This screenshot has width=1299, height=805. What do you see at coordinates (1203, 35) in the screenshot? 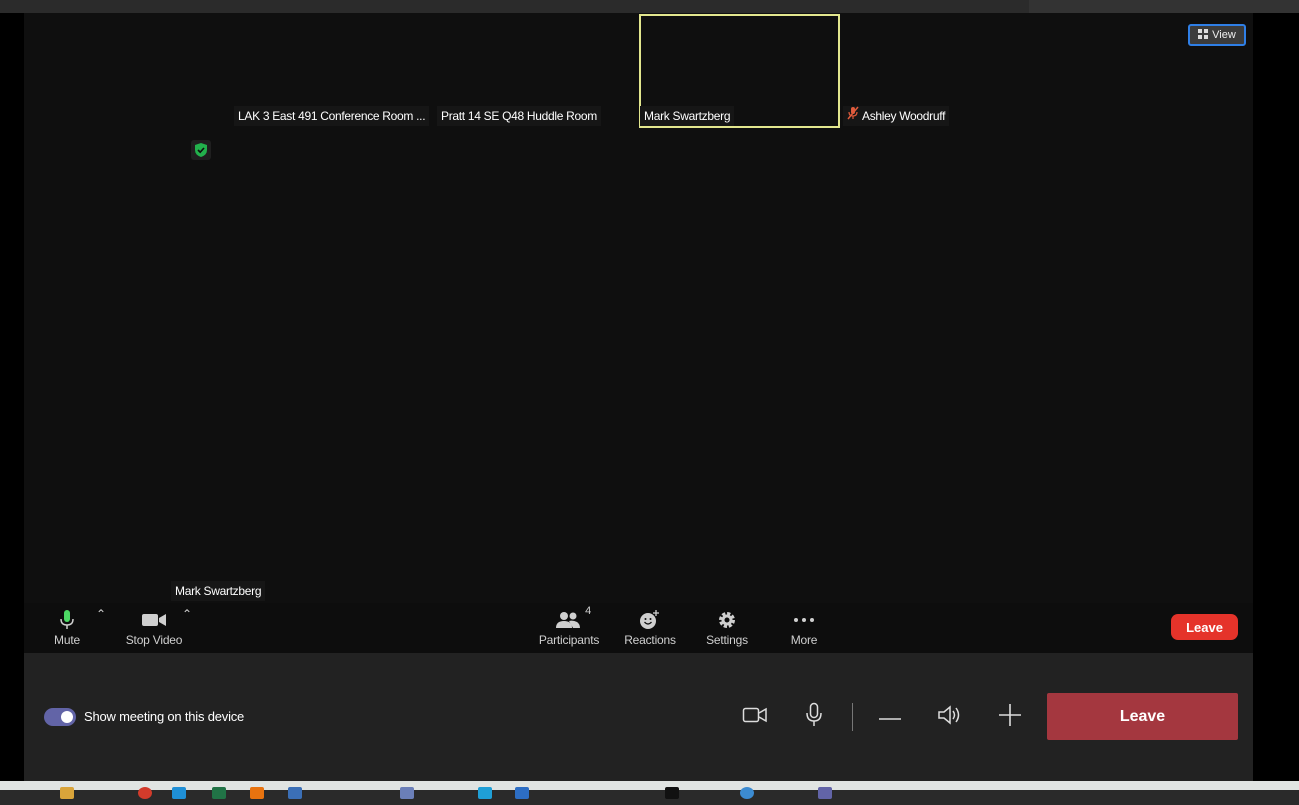
I see `grid-icon` at bounding box center [1203, 35].